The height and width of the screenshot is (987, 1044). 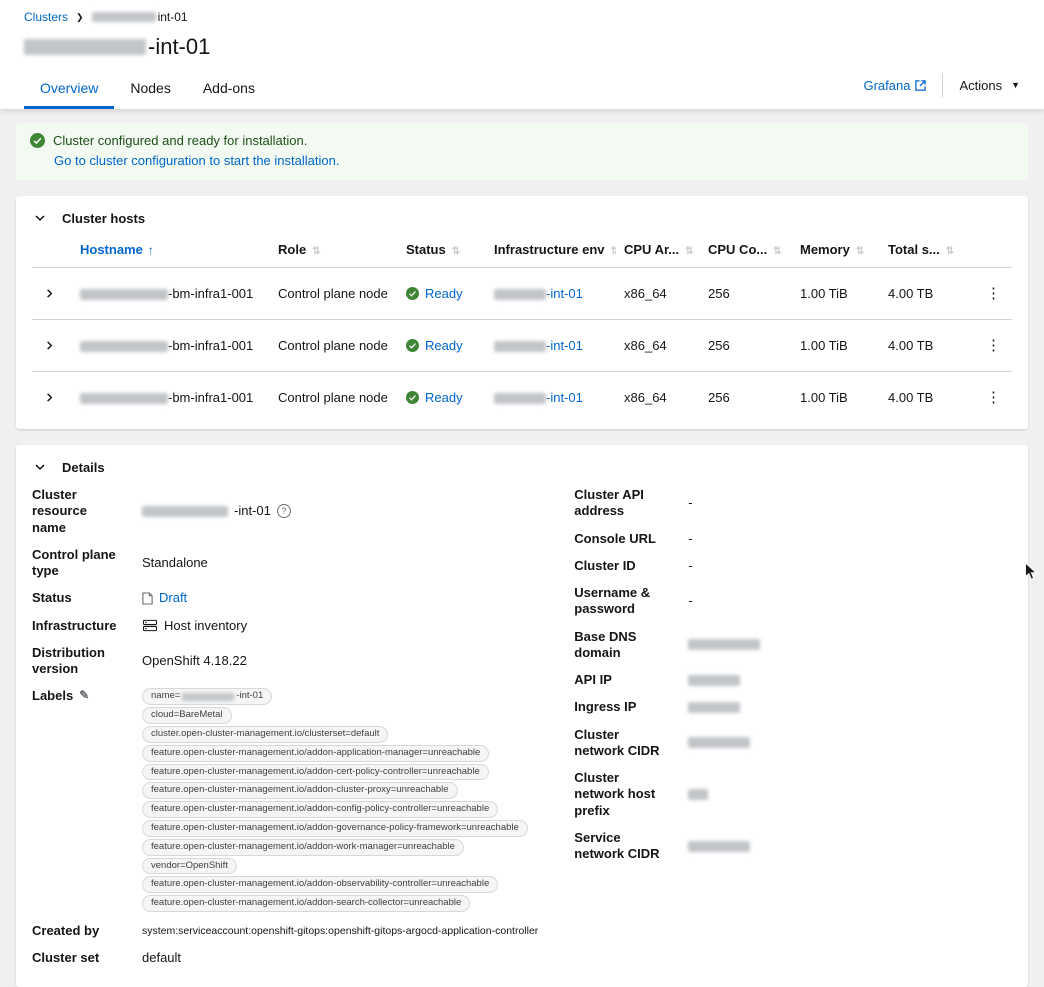 I want to click on detail-value-api-ip, so click(x=850, y=680).